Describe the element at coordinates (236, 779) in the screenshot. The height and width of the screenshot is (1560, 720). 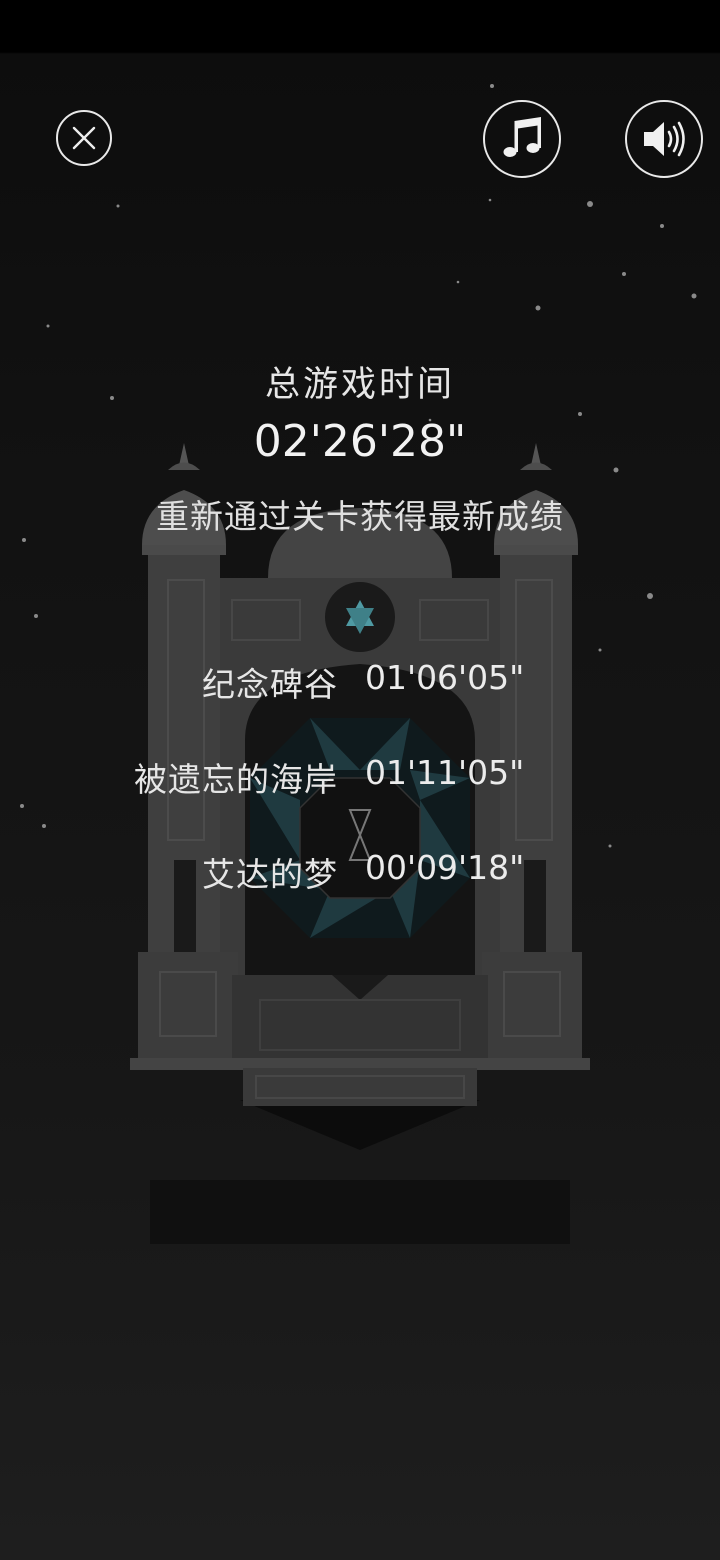
I see `chapter-name: 被遗忘的海岸` at that location.